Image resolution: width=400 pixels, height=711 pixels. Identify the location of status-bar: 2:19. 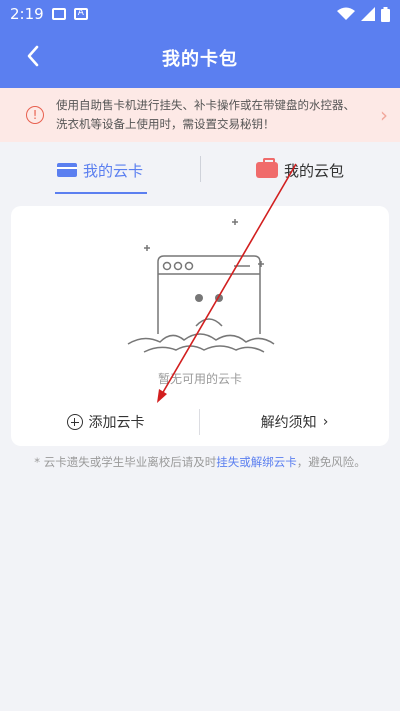
(200, 14).